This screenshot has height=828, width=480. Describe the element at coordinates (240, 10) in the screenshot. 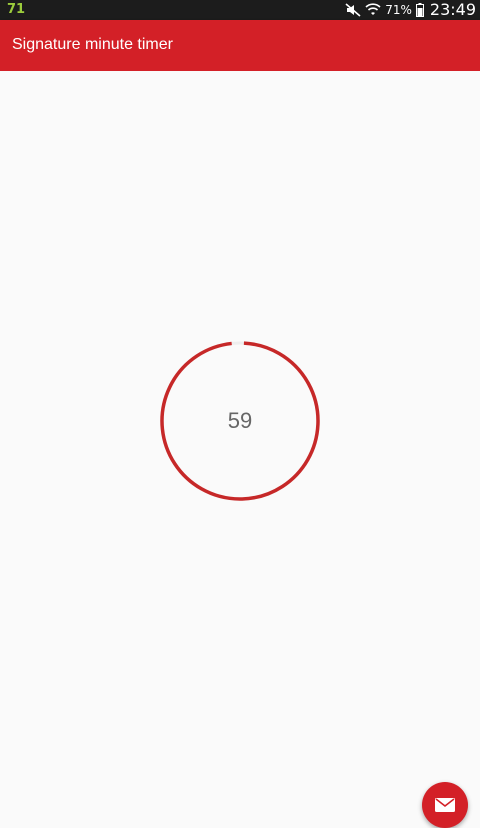

I see `status-bar: 71 71% 23:49` at that location.